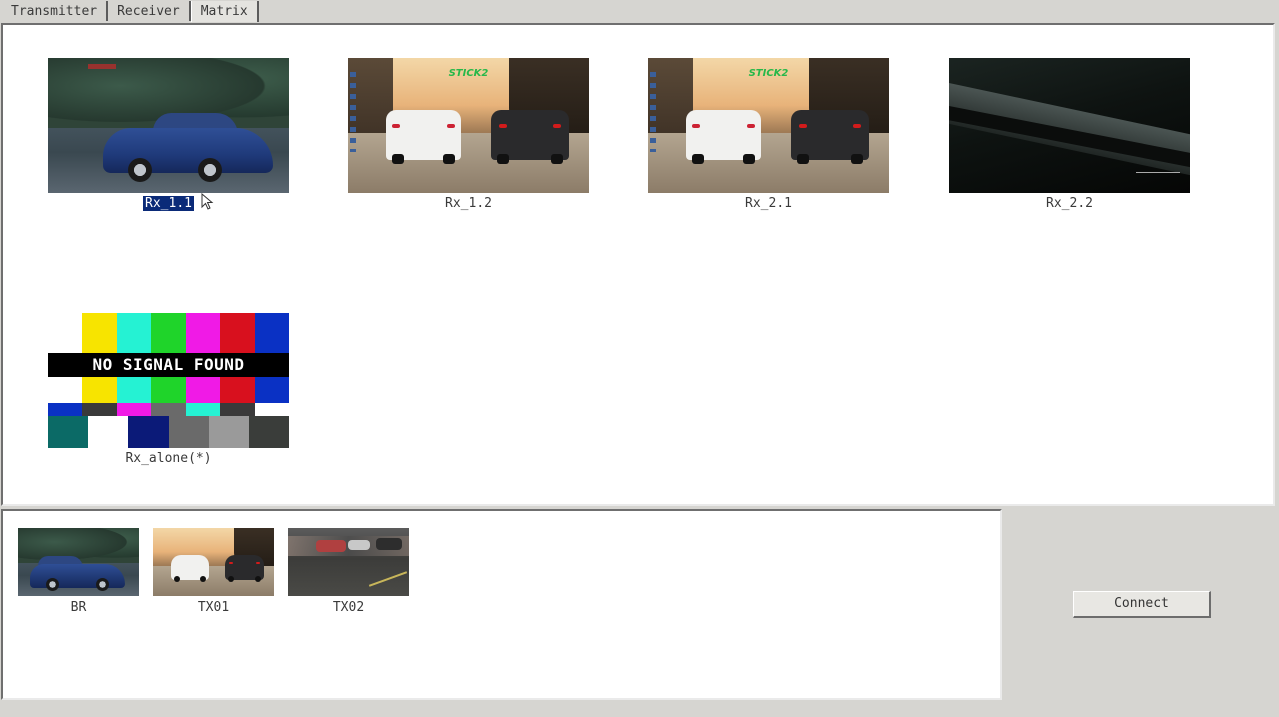 The height and width of the screenshot is (717, 1279). What do you see at coordinates (1142, 604) in the screenshot?
I see `connect-button: Connect` at bounding box center [1142, 604].